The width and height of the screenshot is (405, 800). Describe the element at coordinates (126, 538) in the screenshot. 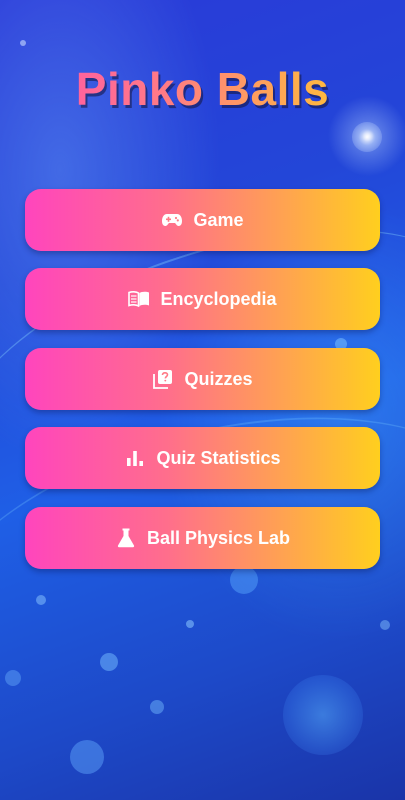

I see `flask-icon` at that location.